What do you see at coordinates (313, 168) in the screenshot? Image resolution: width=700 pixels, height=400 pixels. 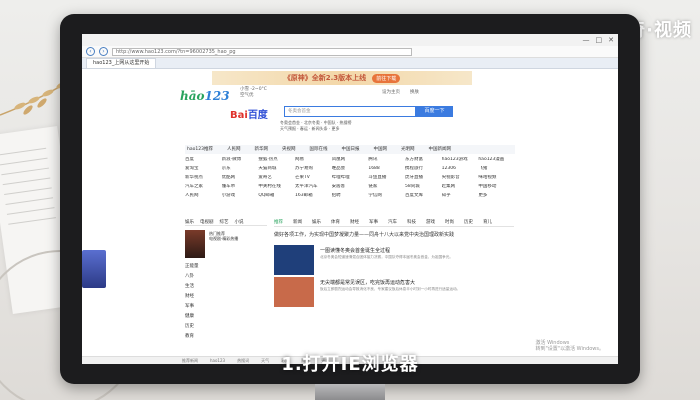 I see `site-link: 苏宁易购` at bounding box center [313, 168].